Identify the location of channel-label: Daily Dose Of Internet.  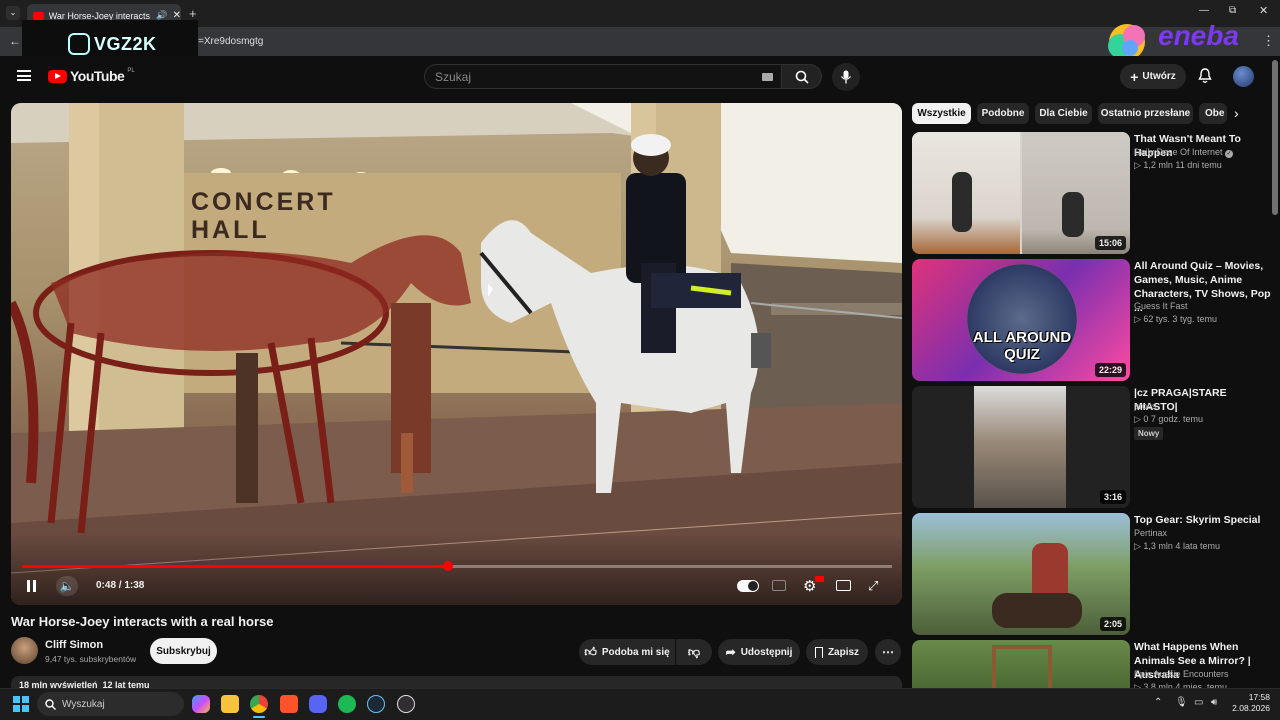
(1178, 152).